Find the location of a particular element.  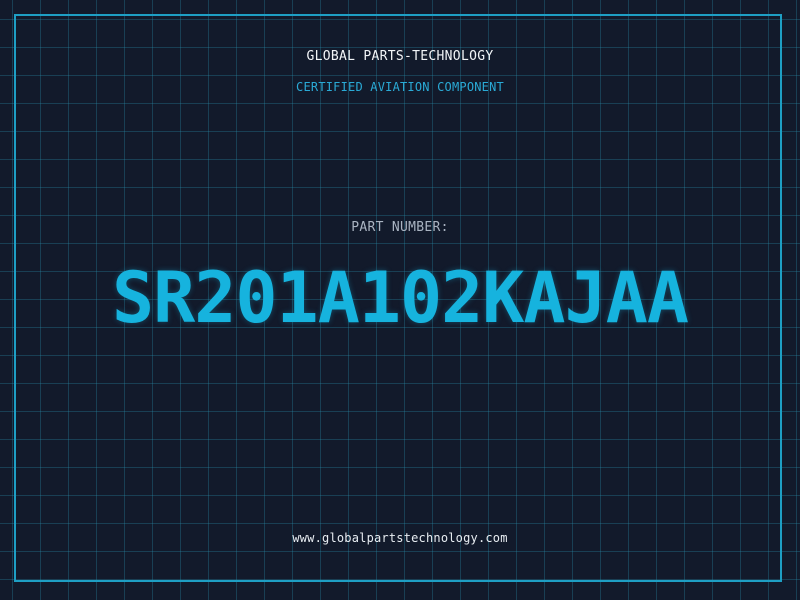

part-number-value: SR201A102KAJAA is located at coordinates (400, 298).